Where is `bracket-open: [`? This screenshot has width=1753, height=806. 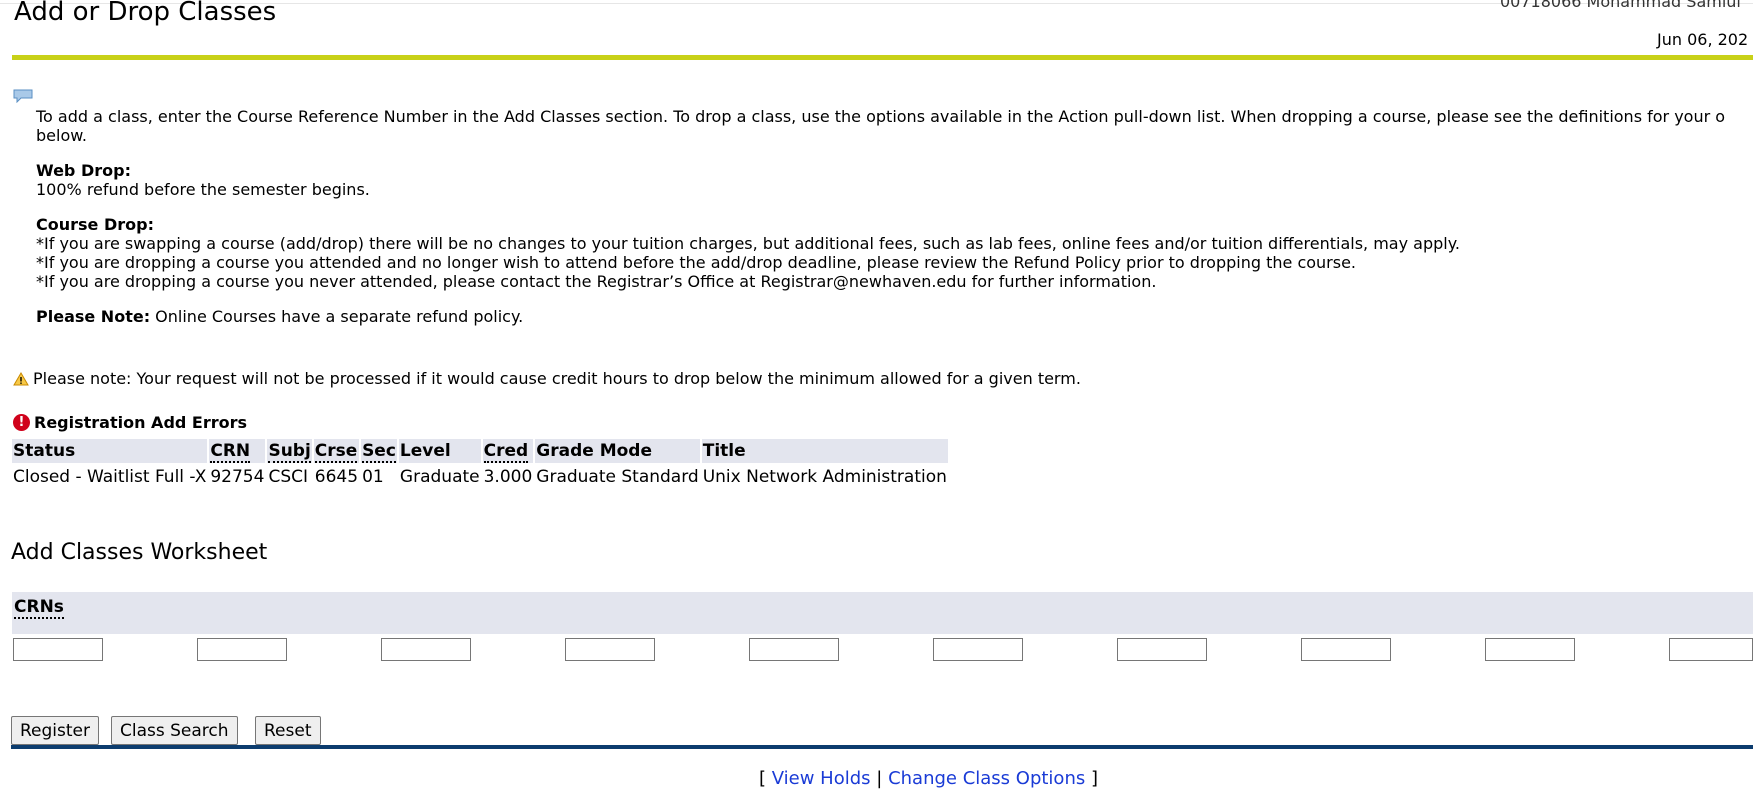
bracket-open: [ is located at coordinates (765, 778).